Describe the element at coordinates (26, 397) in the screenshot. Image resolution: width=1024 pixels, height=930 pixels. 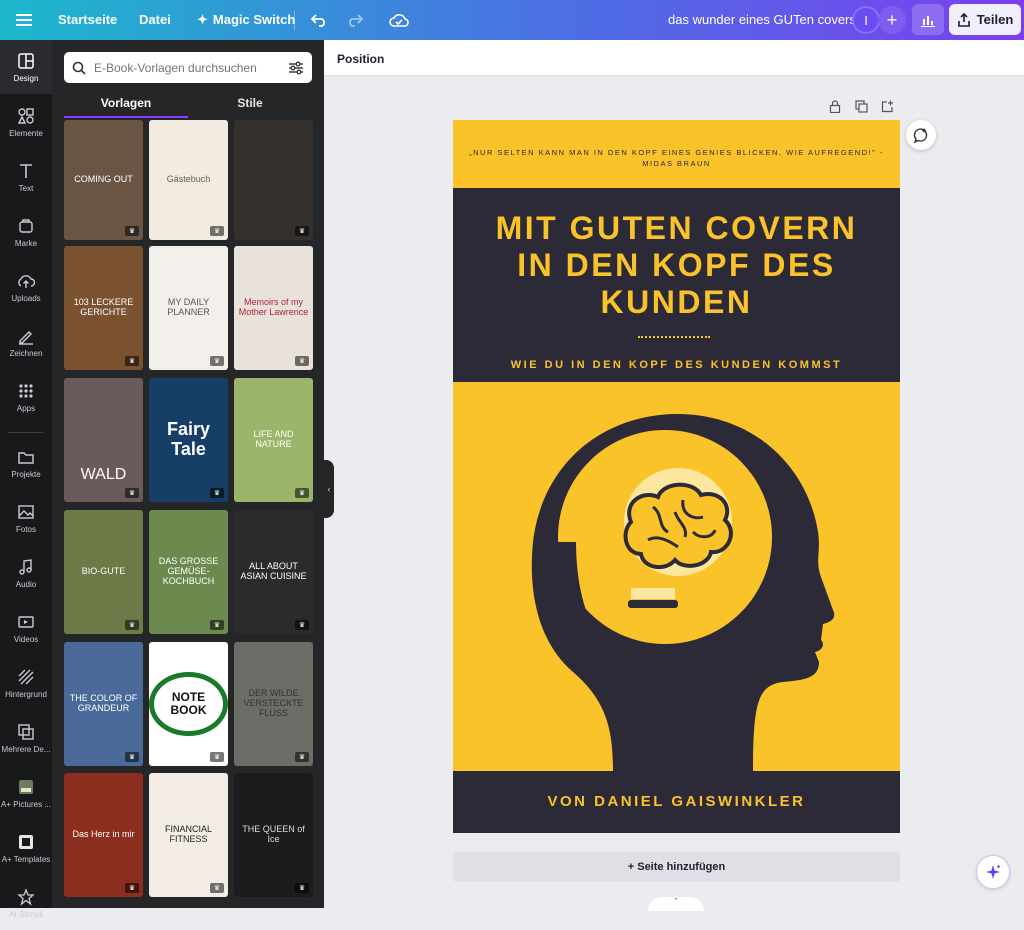
I see `rail-item-apps: Apps` at that location.